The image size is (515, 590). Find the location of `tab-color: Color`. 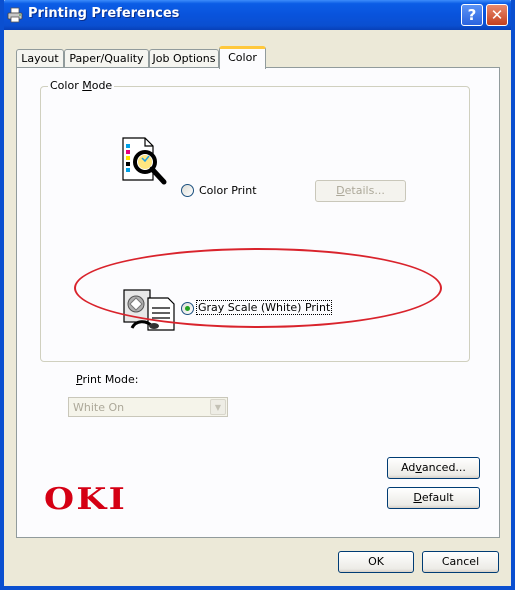

tab-color: Color is located at coordinates (242, 57).